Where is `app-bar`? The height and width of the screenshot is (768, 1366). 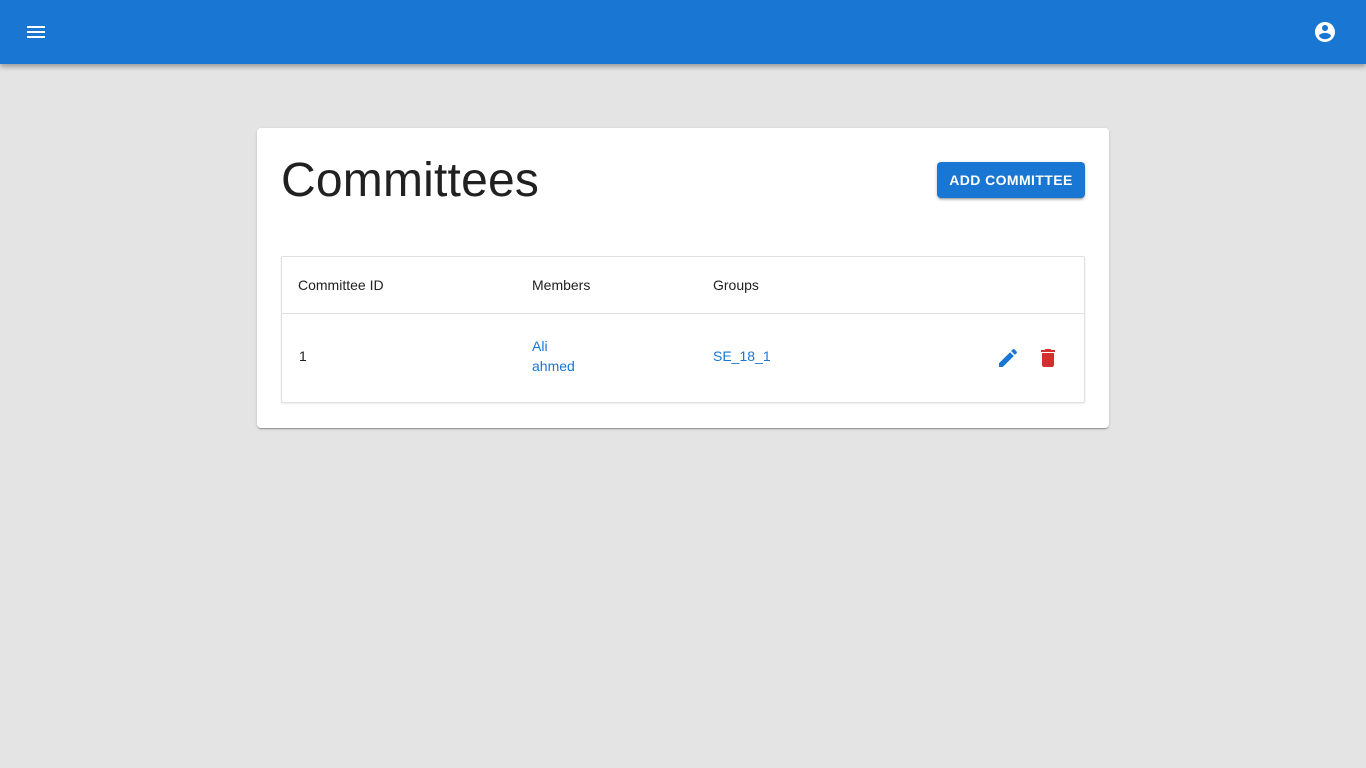
app-bar is located at coordinates (683, 32).